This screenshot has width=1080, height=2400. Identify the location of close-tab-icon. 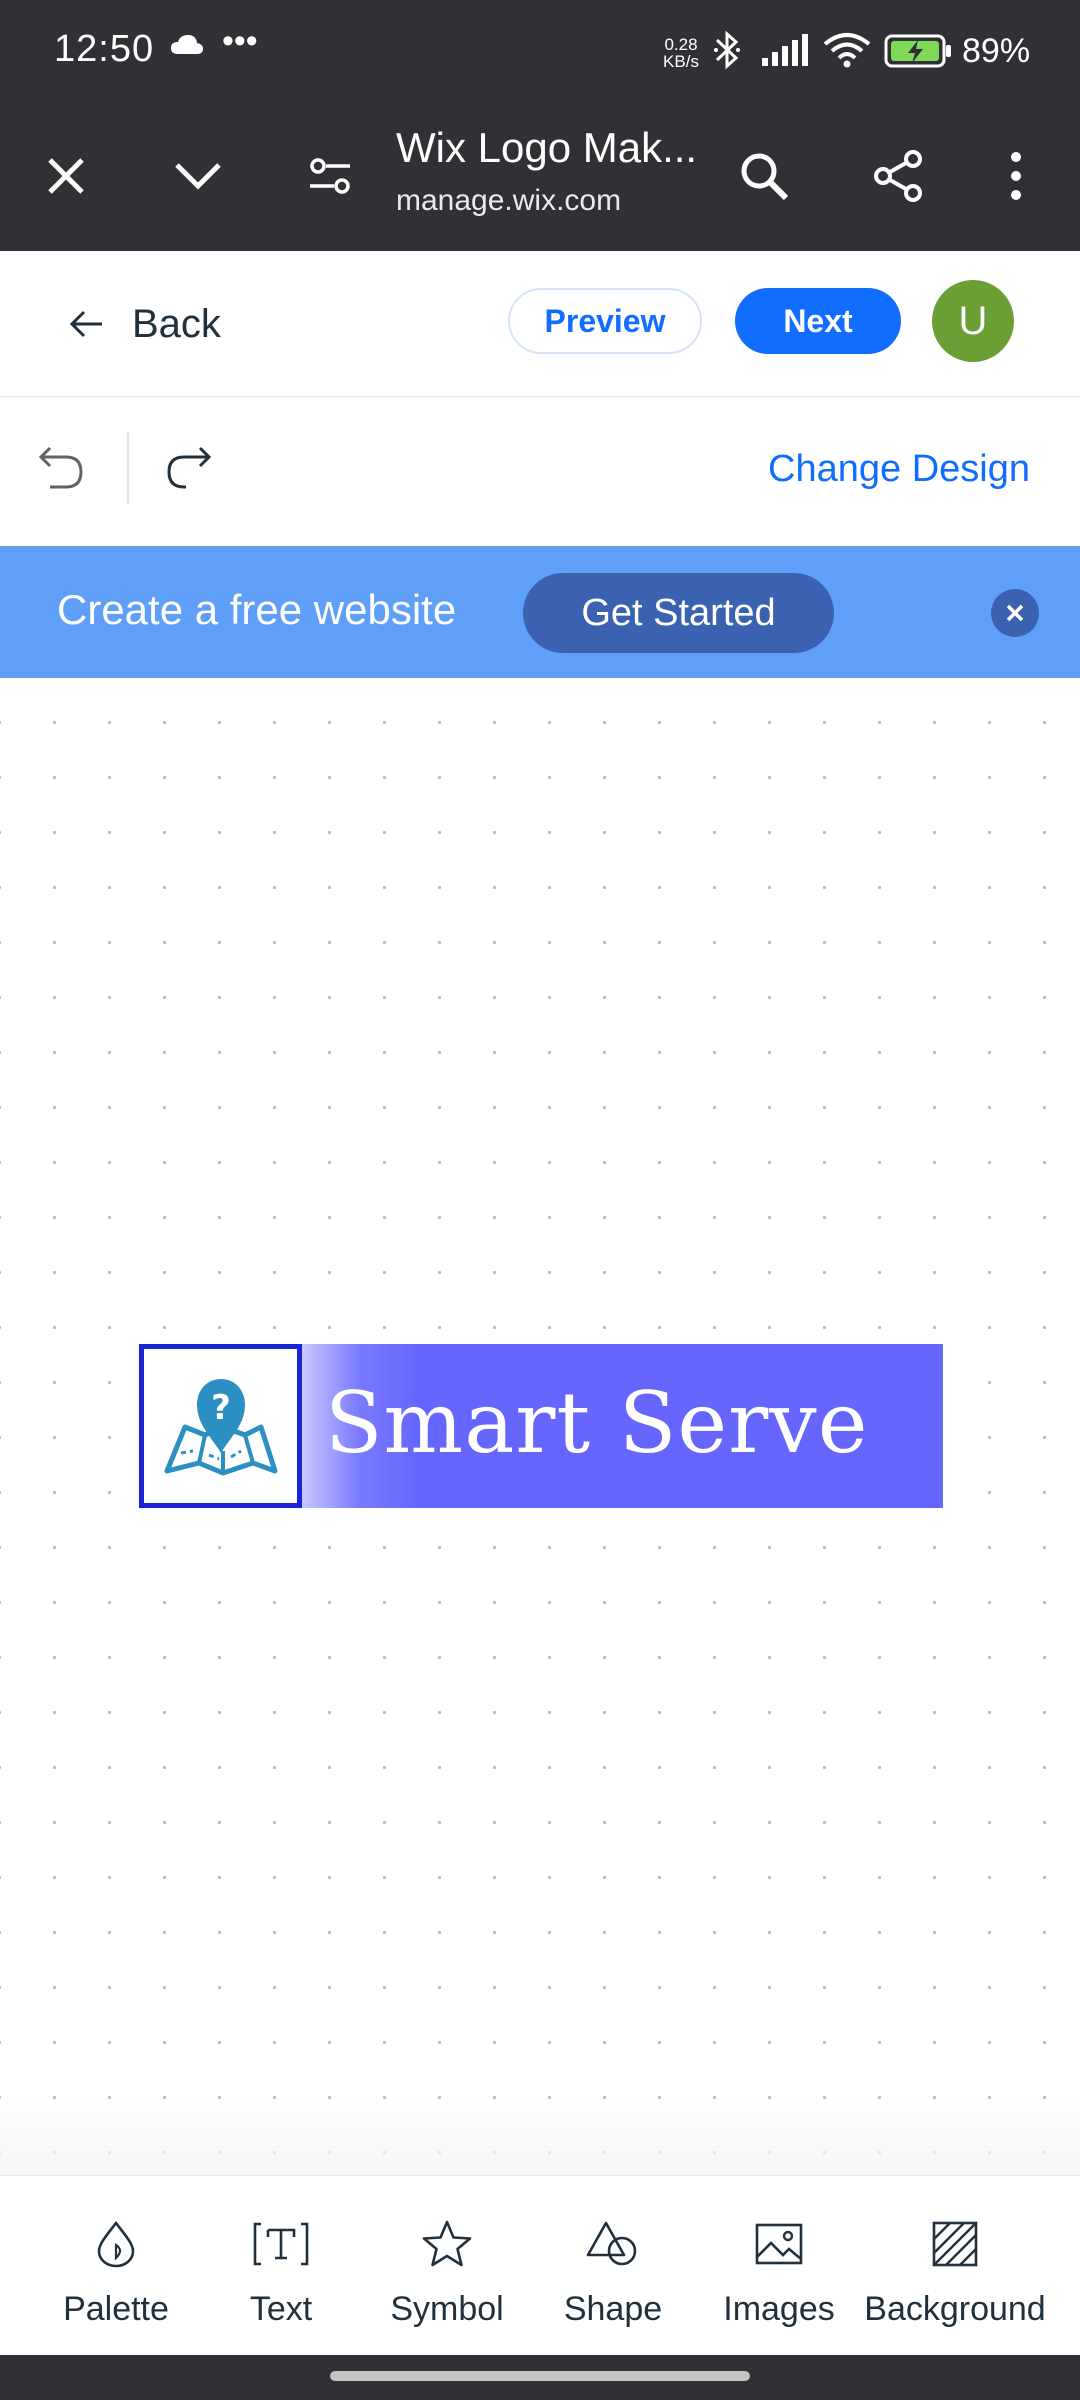
(66, 176).